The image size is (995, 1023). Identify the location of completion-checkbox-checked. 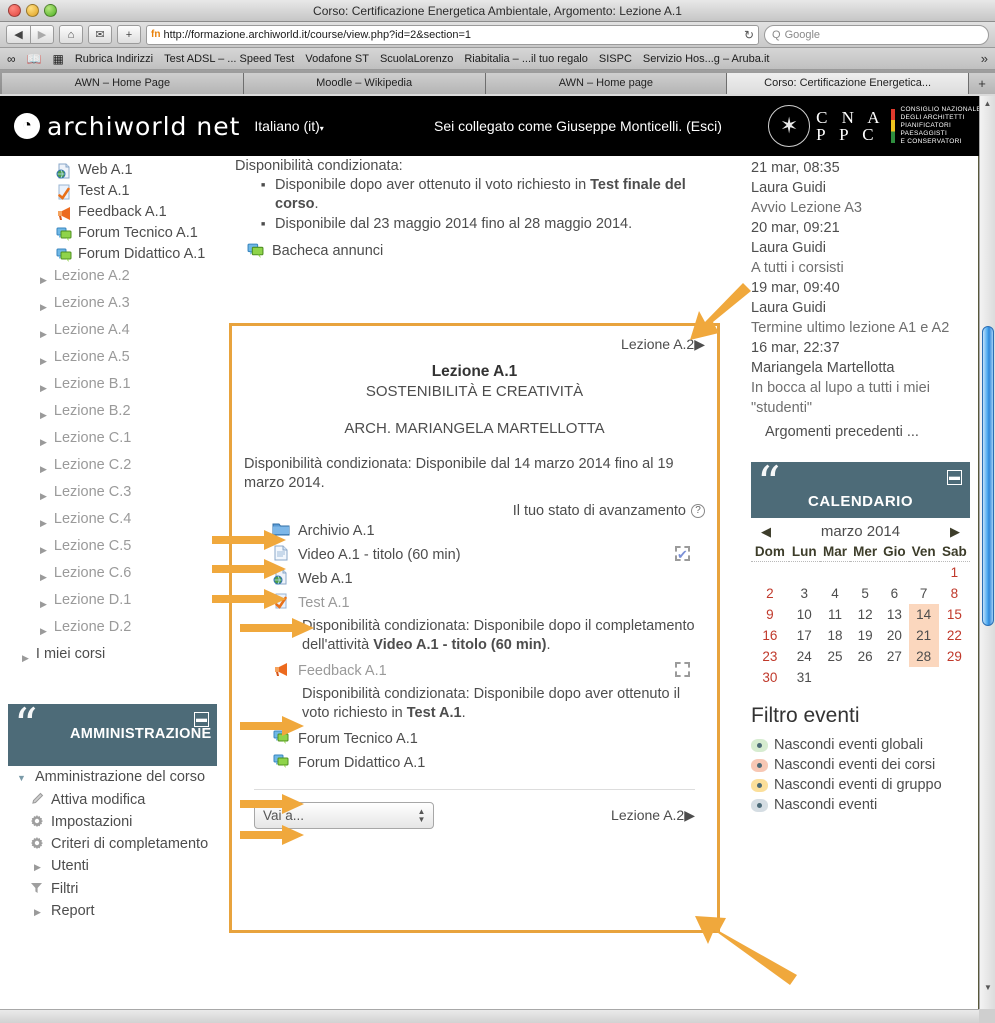
(682, 555).